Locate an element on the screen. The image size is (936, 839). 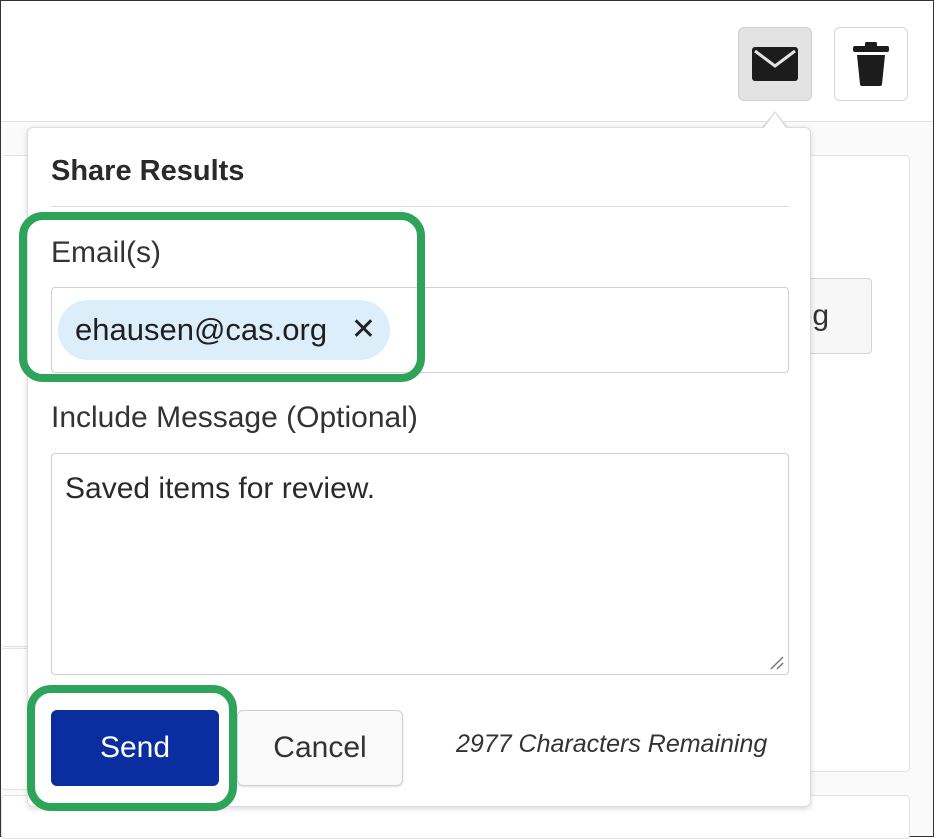
characters-remaining: 2977 Characters Remaining is located at coordinates (612, 744).